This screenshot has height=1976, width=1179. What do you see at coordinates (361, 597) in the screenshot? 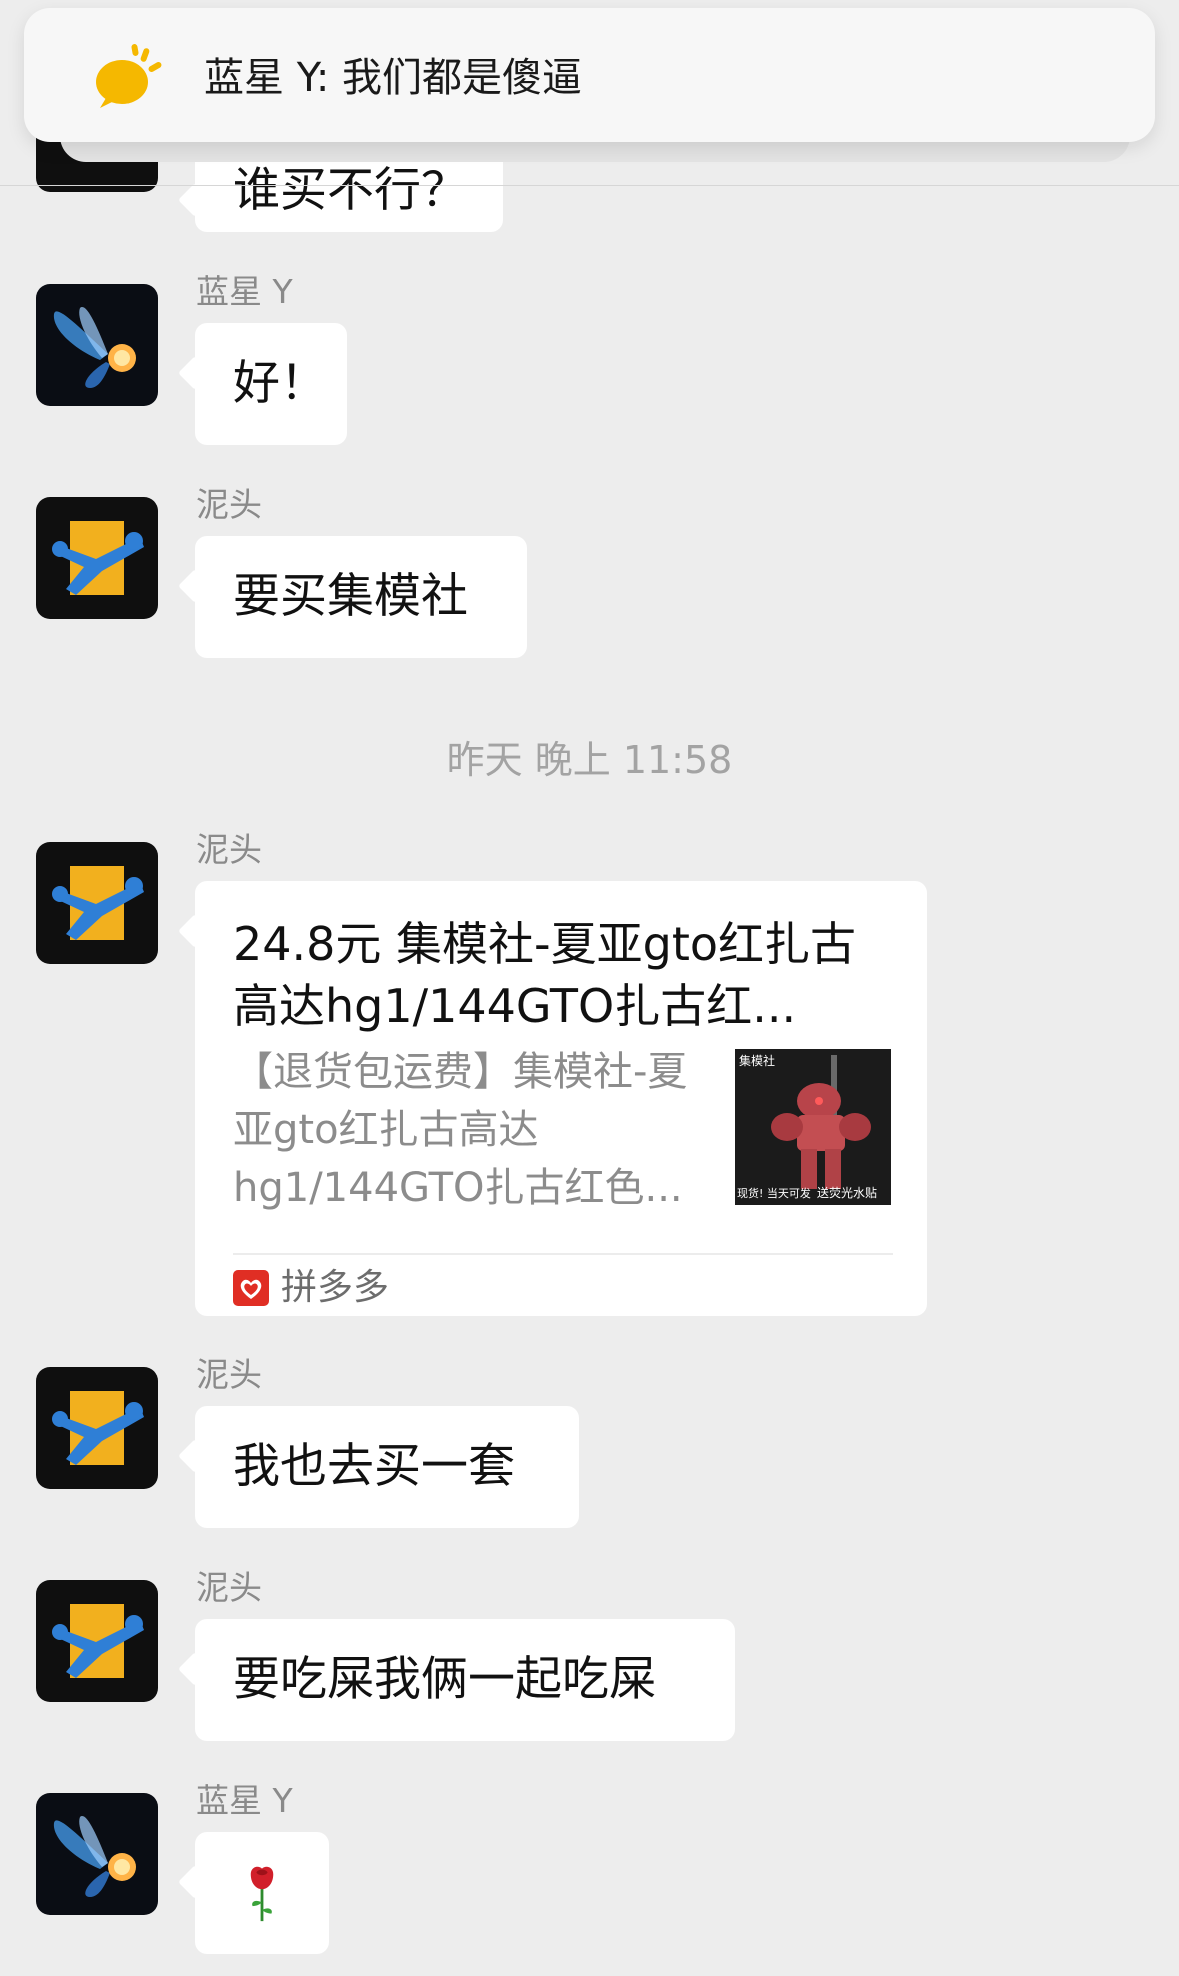
I see `message-bubble: 要买集模社` at bounding box center [361, 597].